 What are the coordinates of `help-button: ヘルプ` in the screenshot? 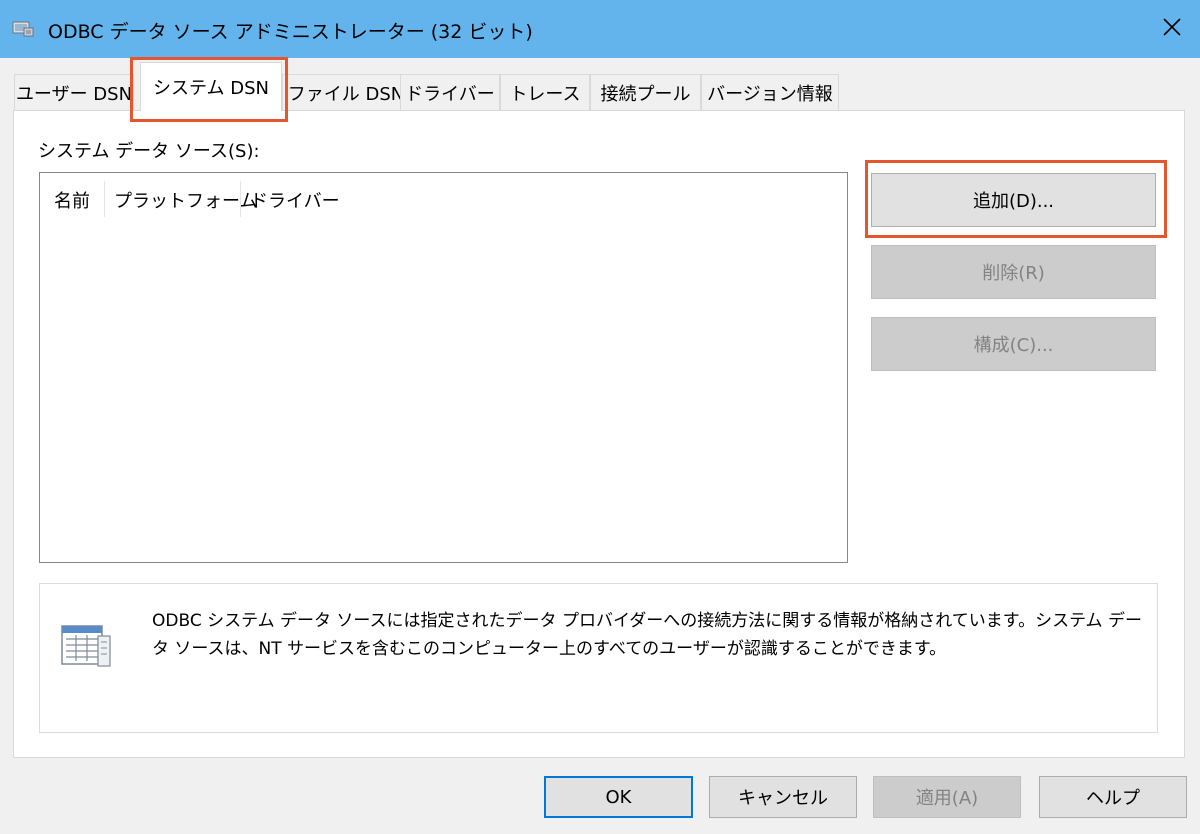 It's located at (1113, 797).